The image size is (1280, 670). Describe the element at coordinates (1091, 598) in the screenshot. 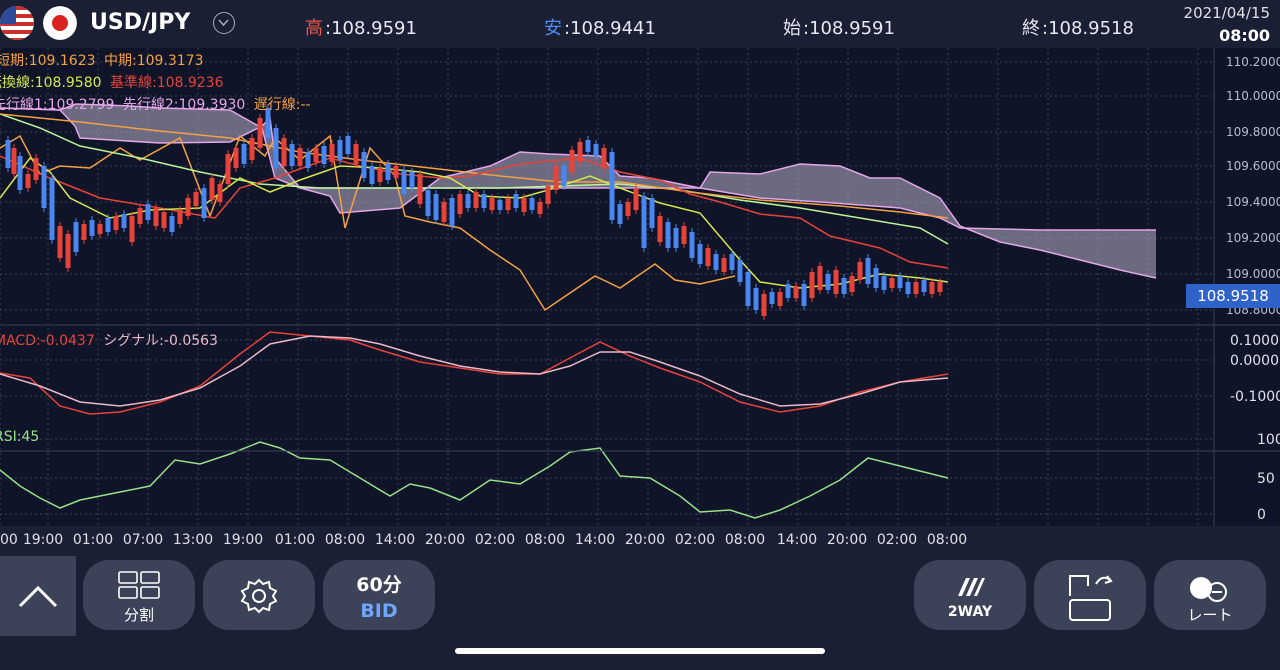

I see `layout-swap-icon` at that location.